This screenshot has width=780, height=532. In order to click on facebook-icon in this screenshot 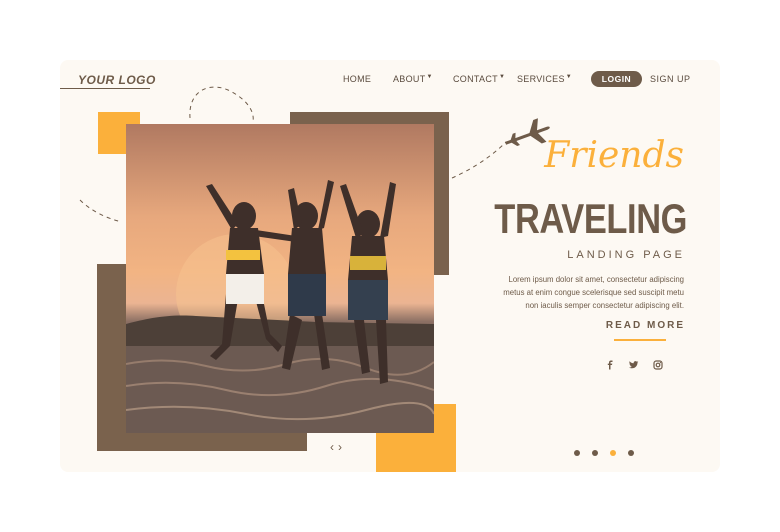, I will do `click(610, 365)`.